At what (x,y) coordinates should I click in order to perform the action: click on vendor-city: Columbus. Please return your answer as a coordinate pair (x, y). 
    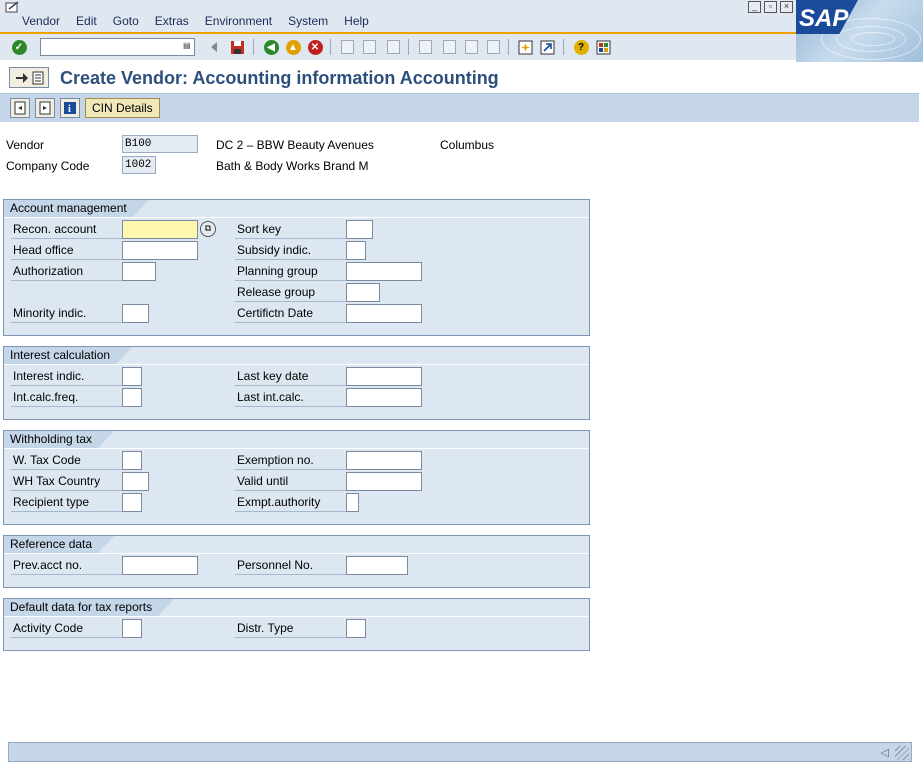
    Looking at the image, I should click on (467, 145).